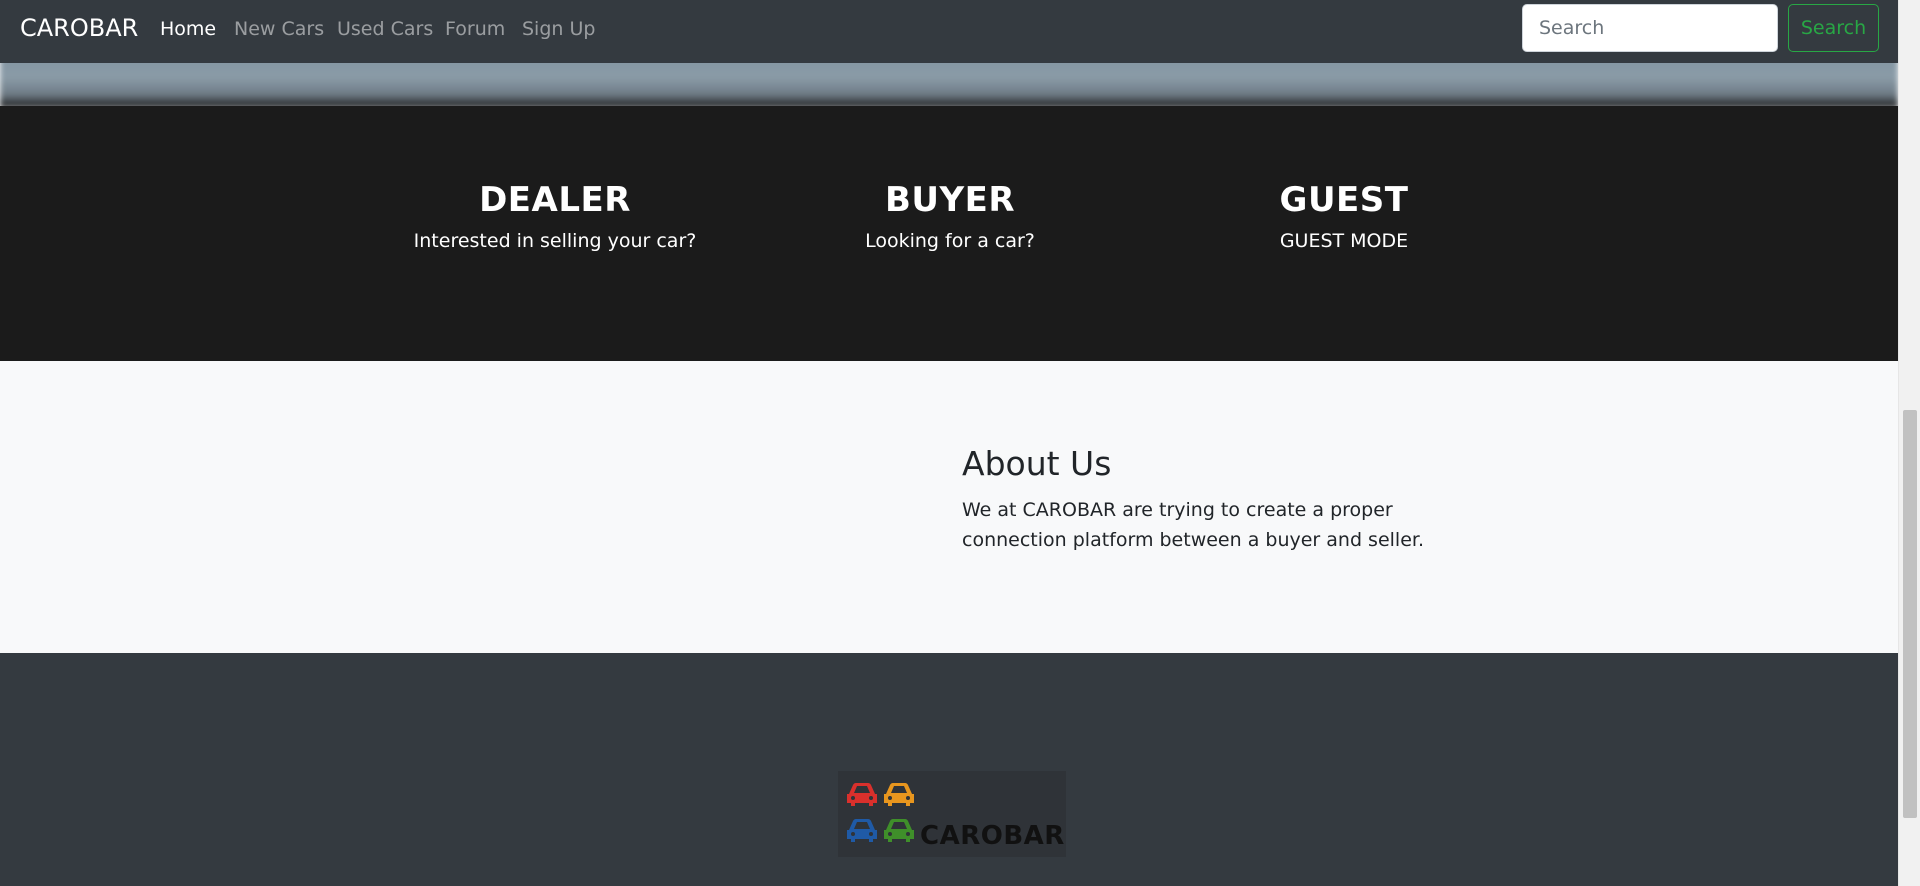 The image size is (1920, 886). Describe the element at coordinates (950, 241) in the screenshot. I see `role-subtitle: Looking for a car?` at that location.